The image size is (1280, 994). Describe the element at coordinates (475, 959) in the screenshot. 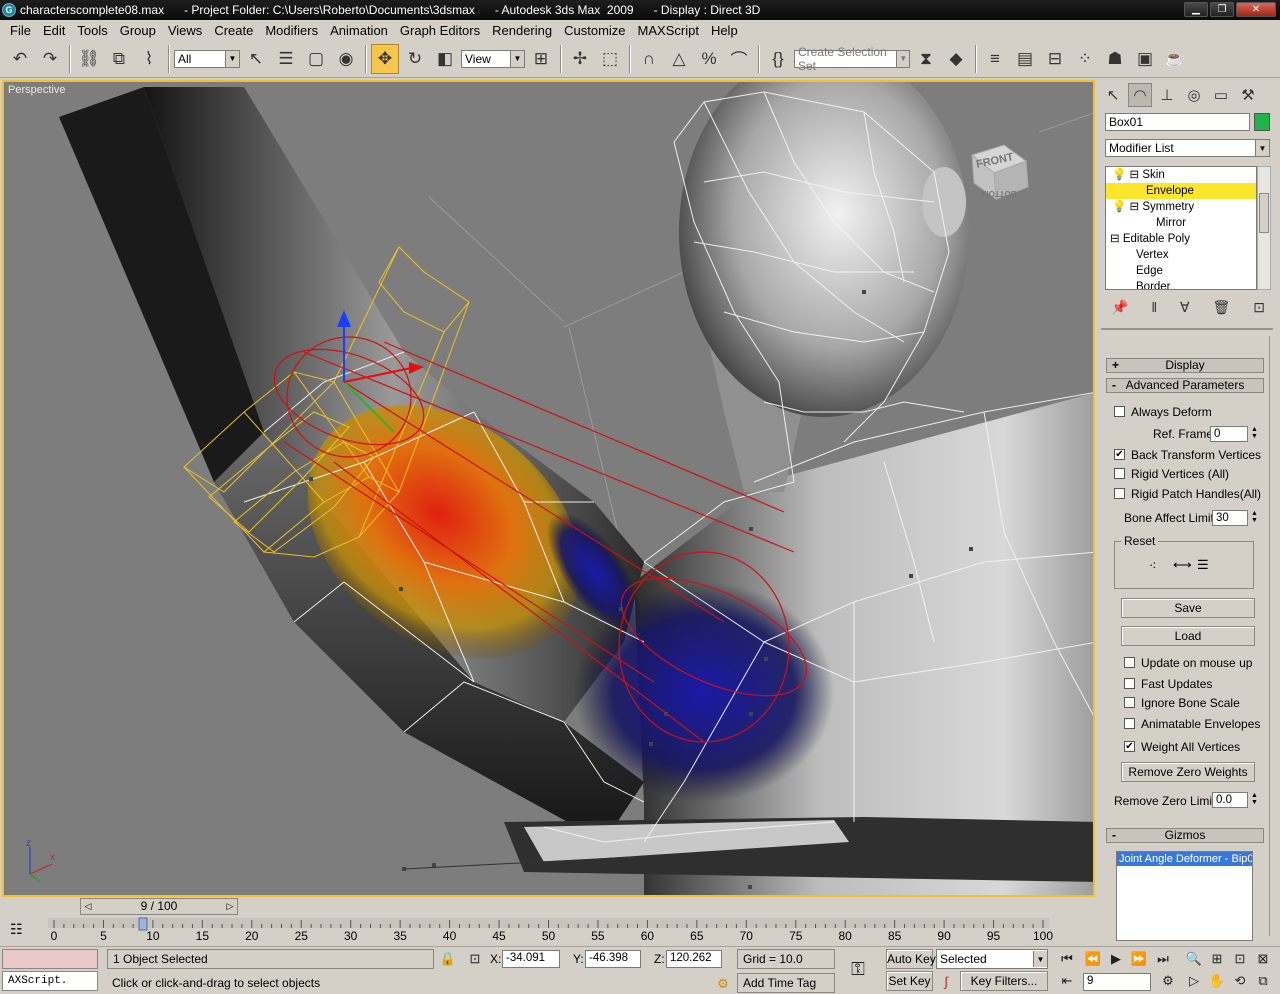

I see `absolute-mode-transform-icon: ⊡` at that location.